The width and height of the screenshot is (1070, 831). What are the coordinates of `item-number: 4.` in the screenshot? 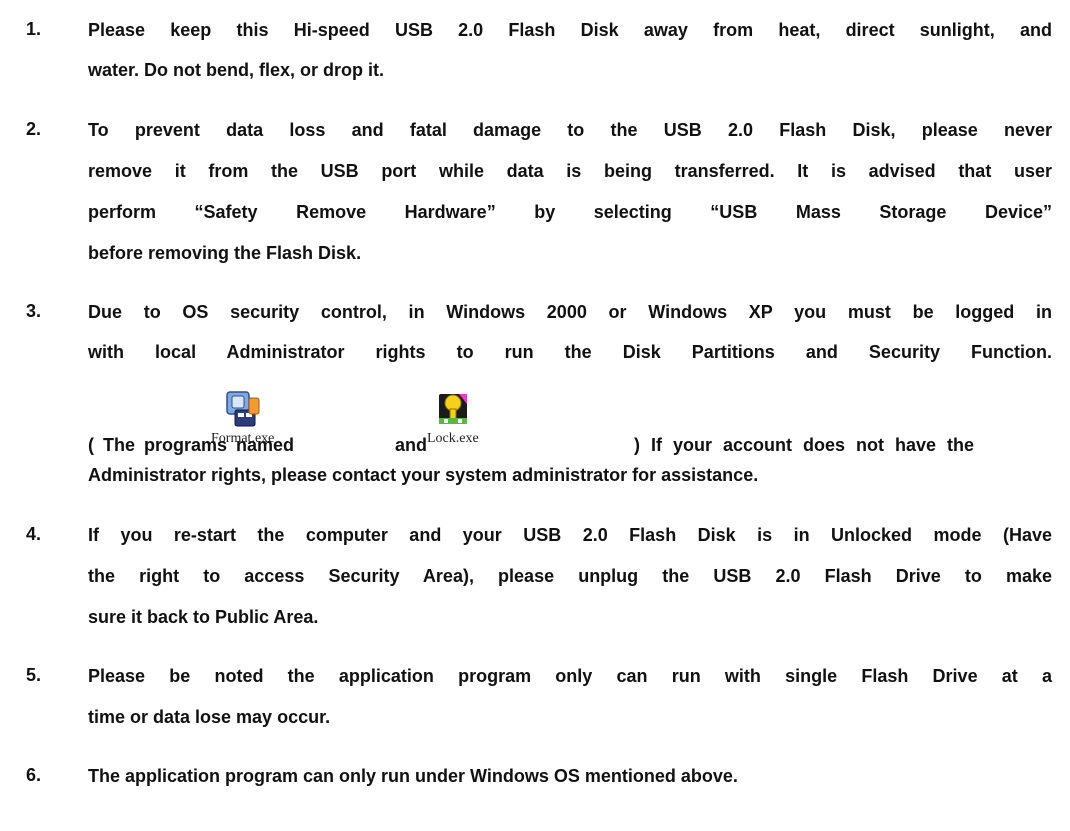 It's located at (34, 534).